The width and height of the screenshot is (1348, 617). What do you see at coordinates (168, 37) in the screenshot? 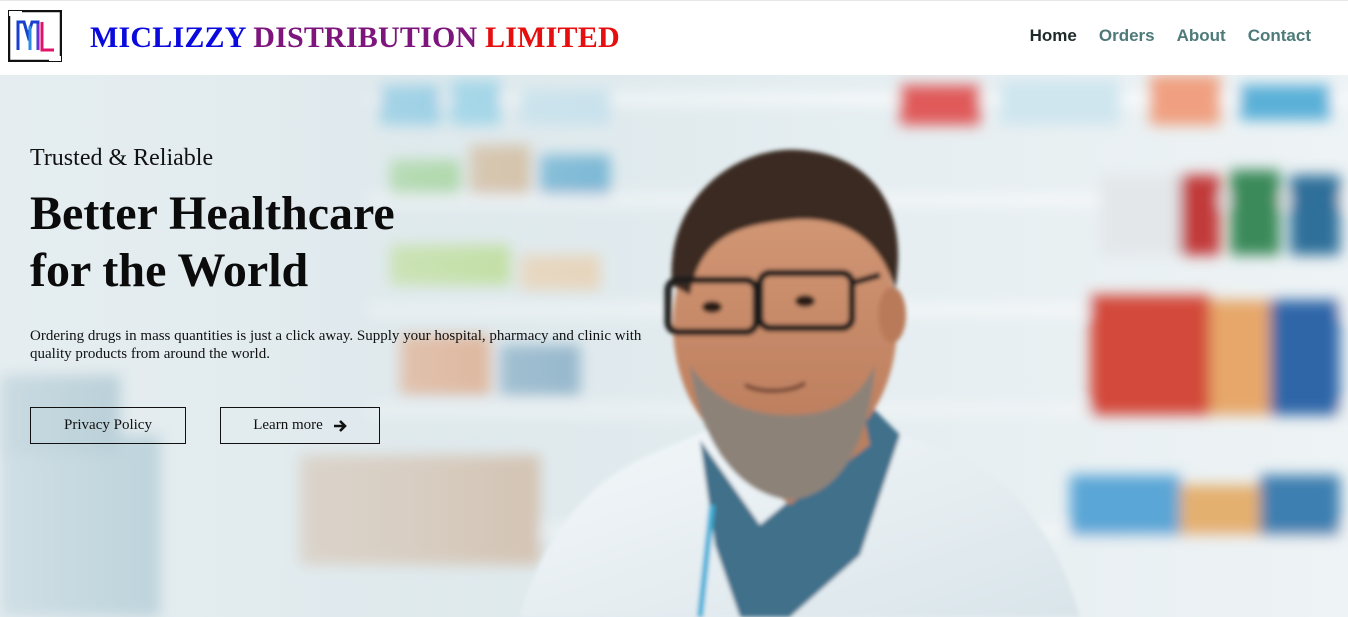
I see `brand-part-1: MICLIZZY` at bounding box center [168, 37].